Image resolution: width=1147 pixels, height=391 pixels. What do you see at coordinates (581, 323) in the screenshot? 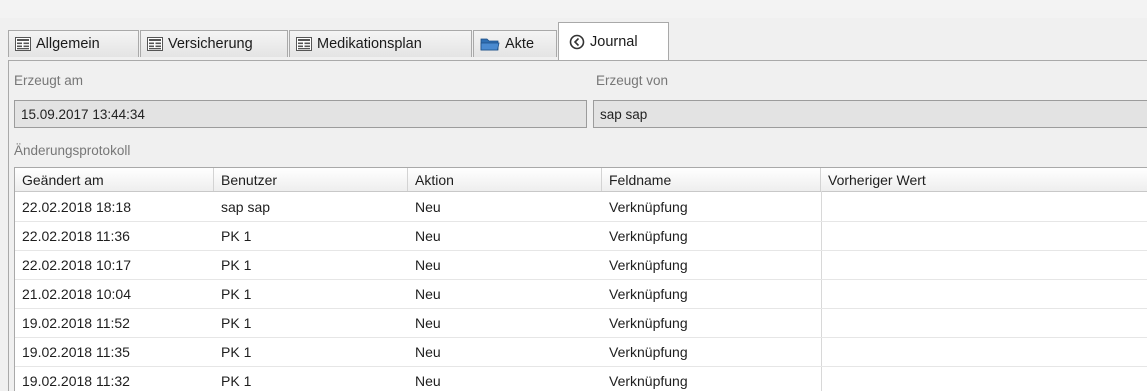
I see `table-row: 19.02.2018 11:52 PK 1 Neu Verknüpfung` at bounding box center [581, 323].